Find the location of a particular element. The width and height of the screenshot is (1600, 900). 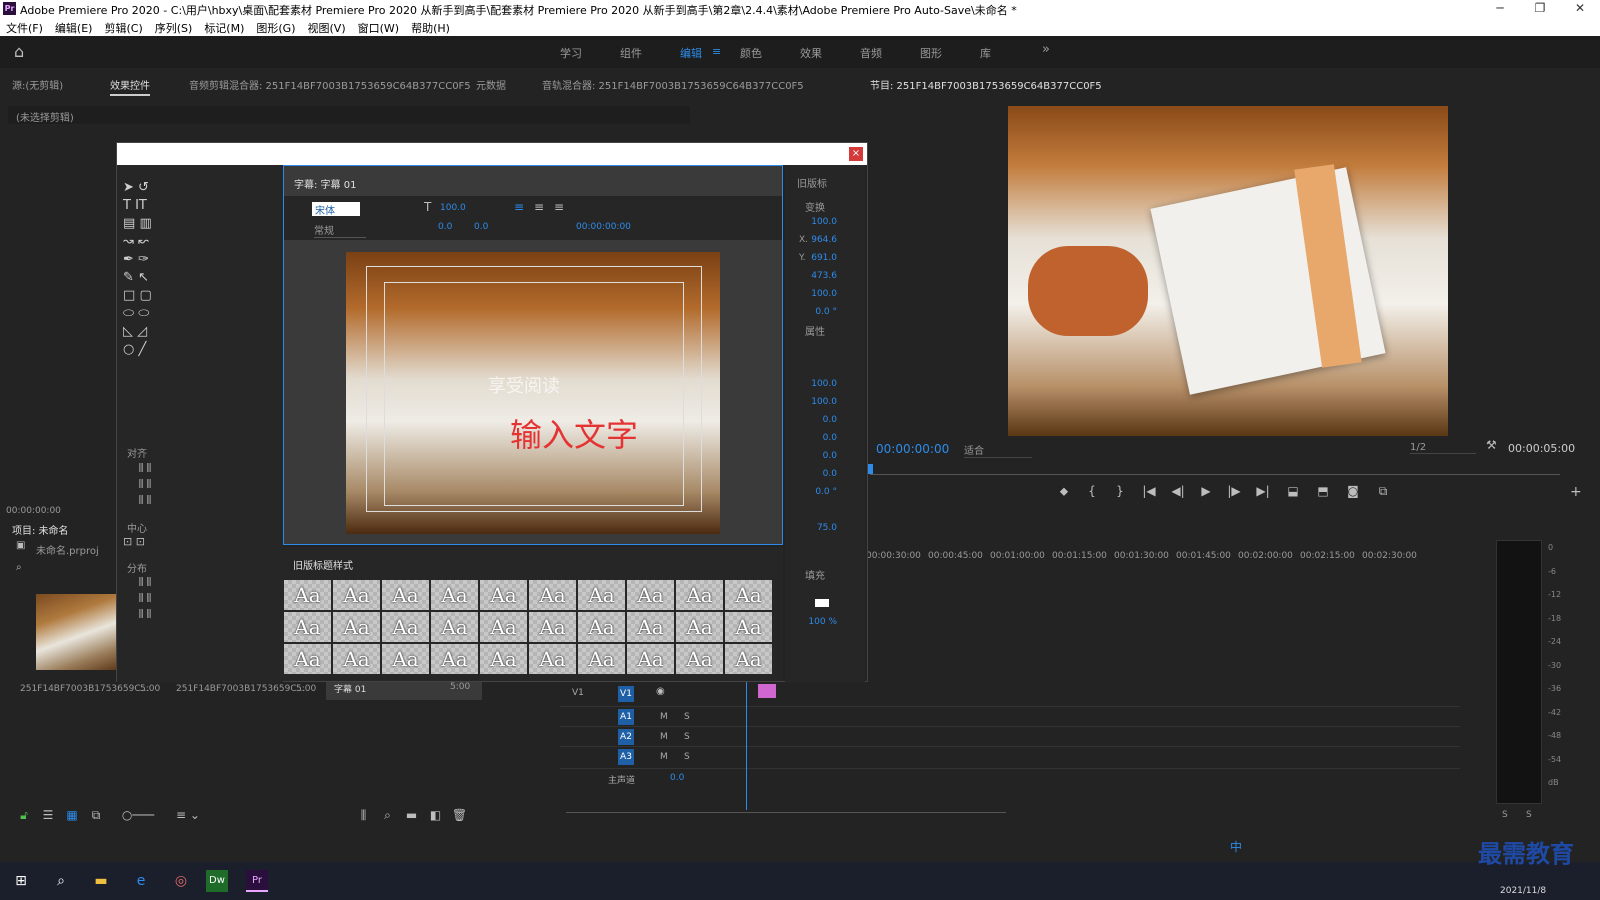

kerning-value: 0.0 is located at coordinates (445, 227).